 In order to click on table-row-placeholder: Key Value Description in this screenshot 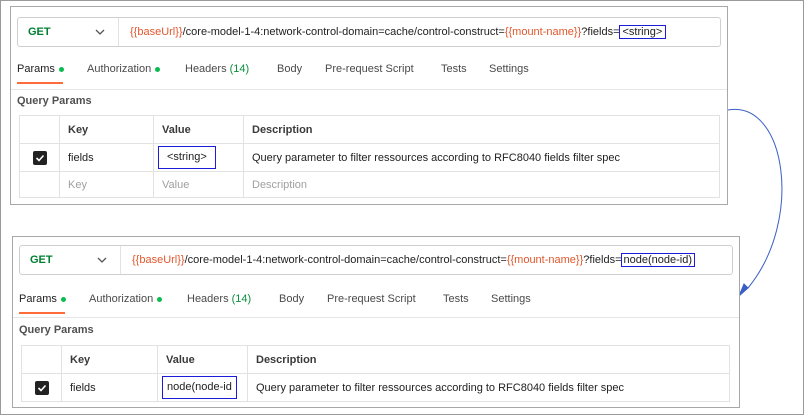, I will do `click(369, 184)`.